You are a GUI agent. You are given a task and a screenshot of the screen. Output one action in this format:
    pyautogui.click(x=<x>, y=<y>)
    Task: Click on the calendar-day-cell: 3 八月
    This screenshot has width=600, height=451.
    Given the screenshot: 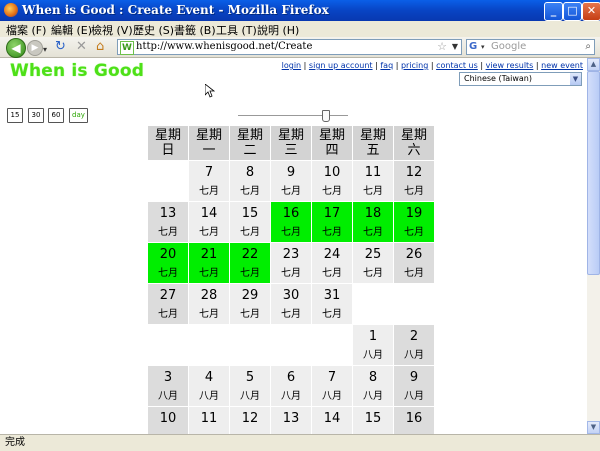 What is the action you would take?
    pyautogui.click(x=168, y=386)
    